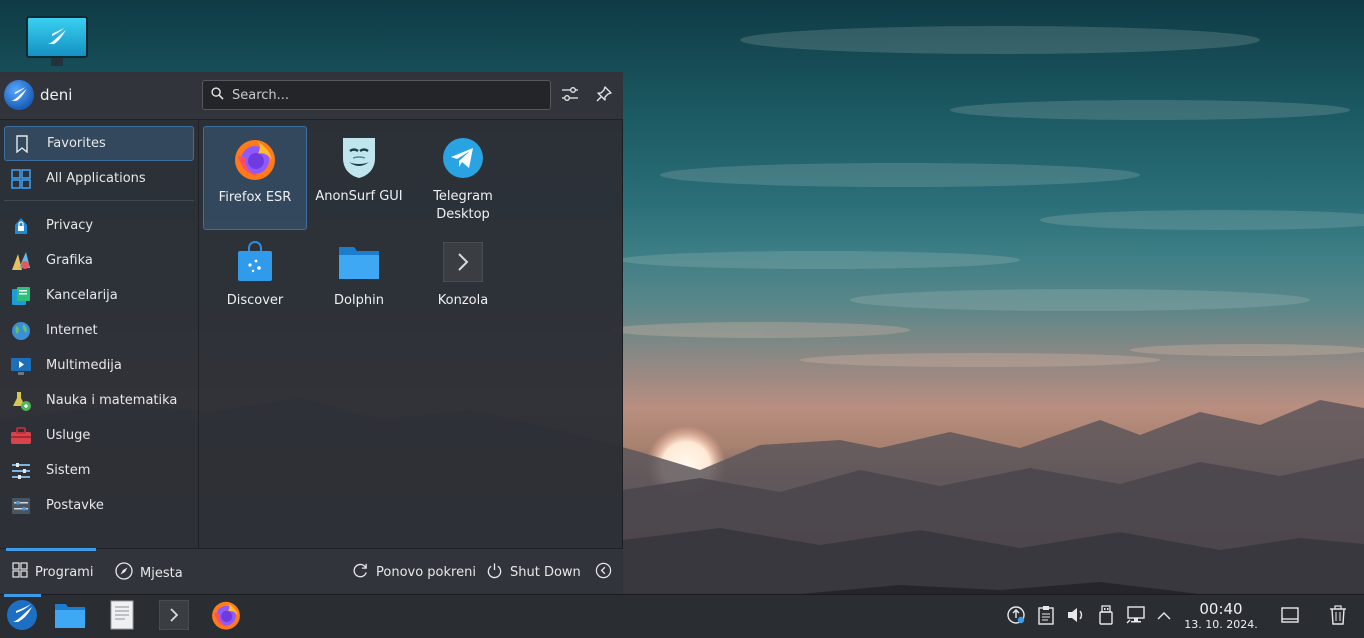 This screenshot has height=638, width=1364. Describe the element at coordinates (124, 573) in the screenshot. I see `compass-icon` at that location.